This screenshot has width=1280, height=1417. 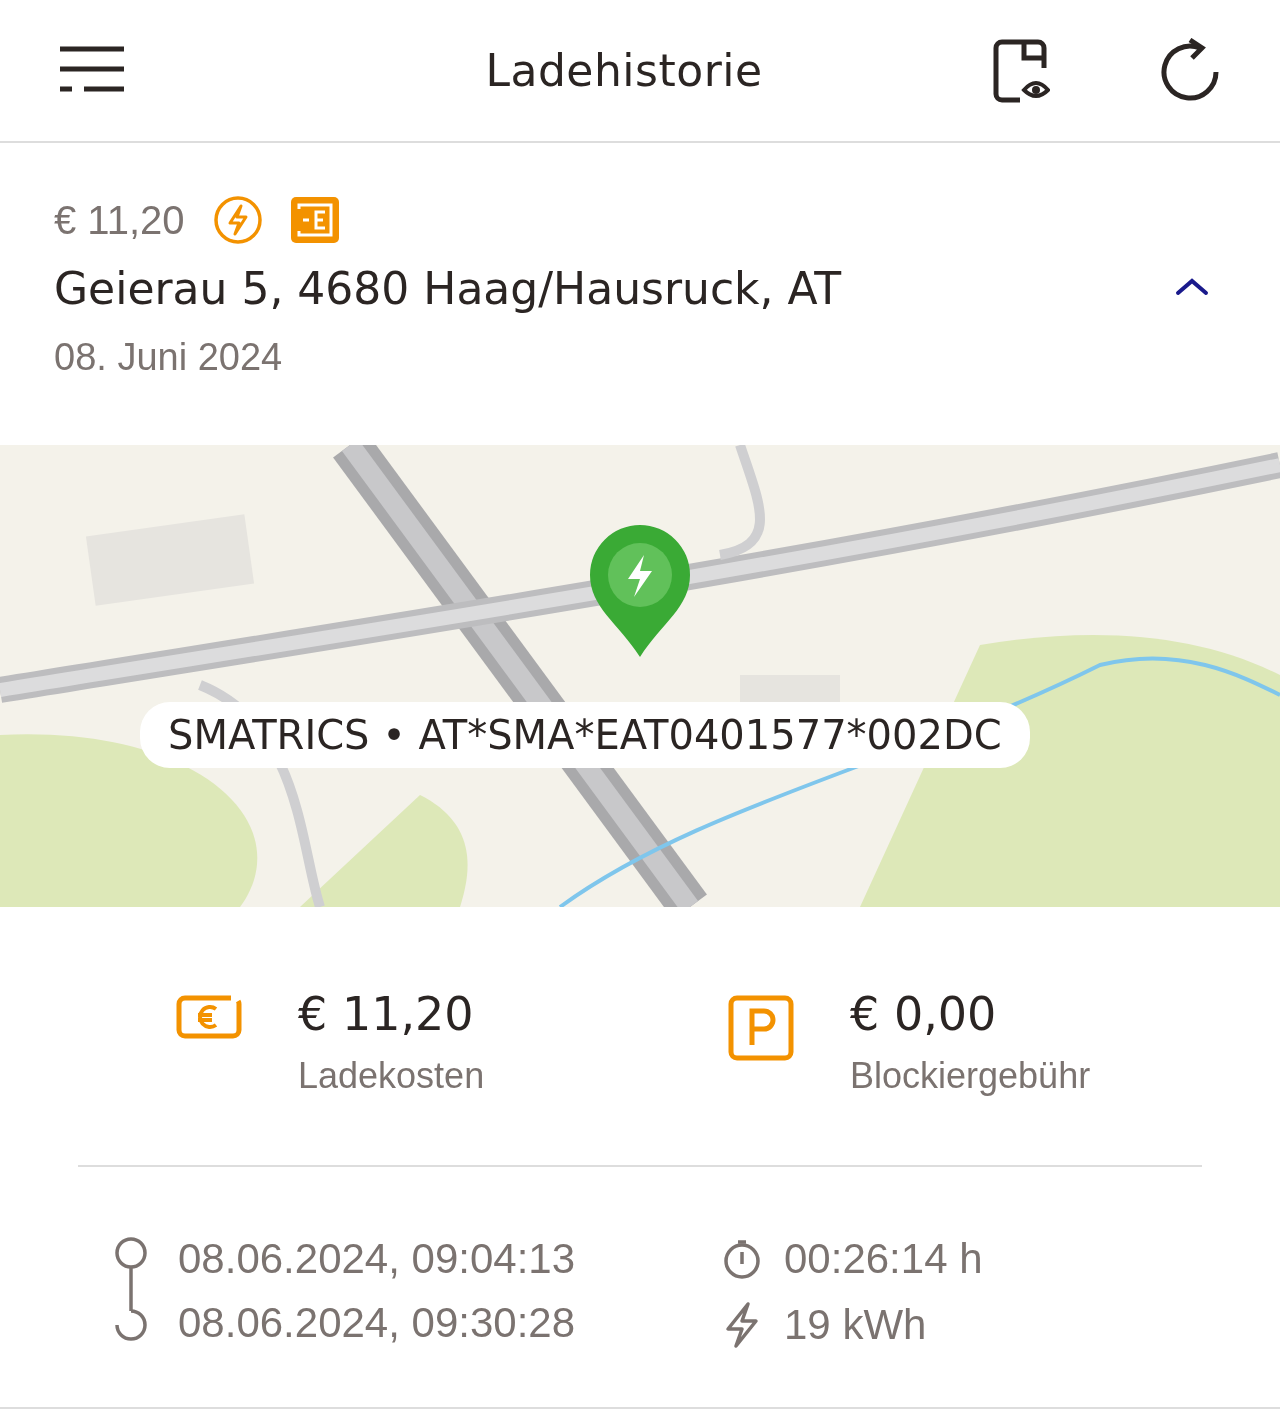 What do you see at coordinates (237, 220) in the screenshot?
I see `lightning-icon` at bounding box center [237, 220].